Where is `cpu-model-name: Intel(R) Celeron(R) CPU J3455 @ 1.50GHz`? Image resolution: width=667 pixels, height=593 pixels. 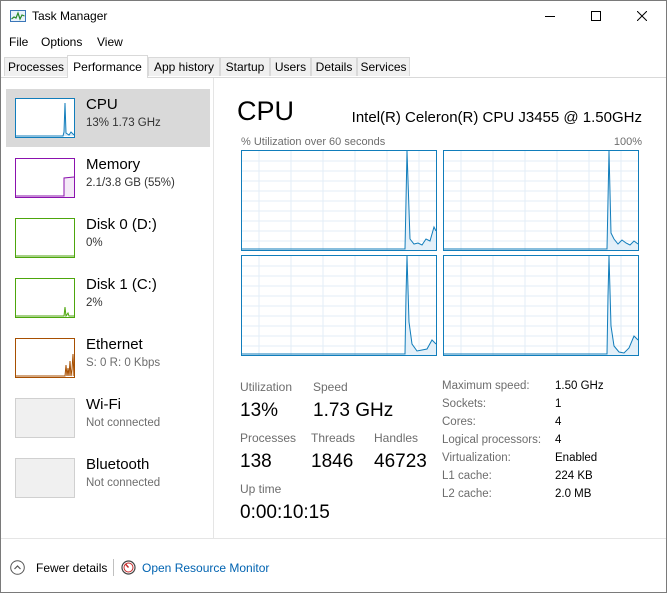 cpu-model-name: Intel(R) Celeron(R) CPU J3455 @ 1.50GHz is located at coordinates (496, 117).